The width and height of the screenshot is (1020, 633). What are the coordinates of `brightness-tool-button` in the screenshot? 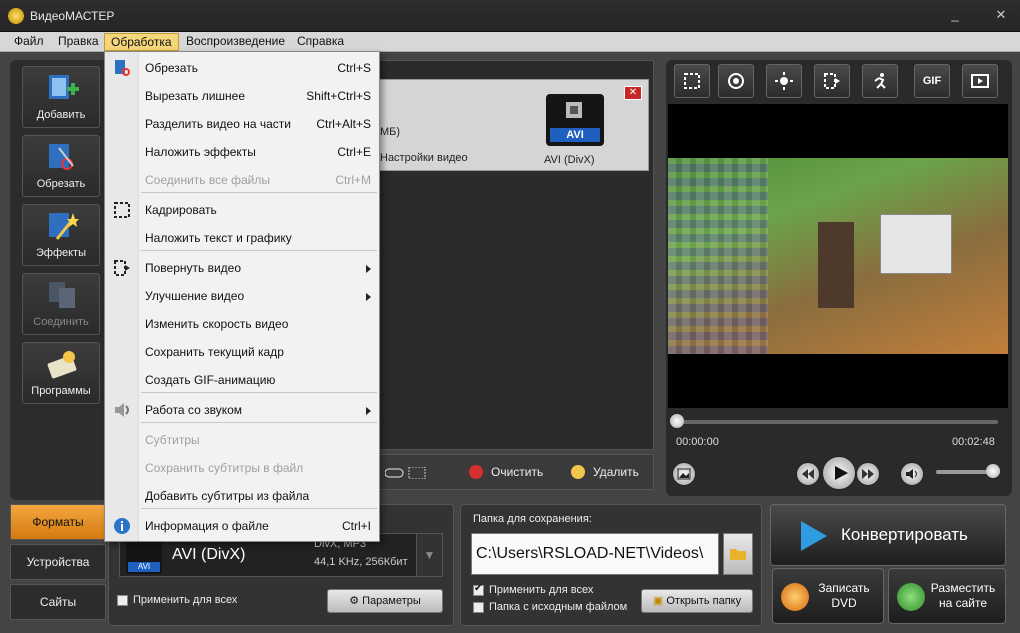 It's located at (784, 81).